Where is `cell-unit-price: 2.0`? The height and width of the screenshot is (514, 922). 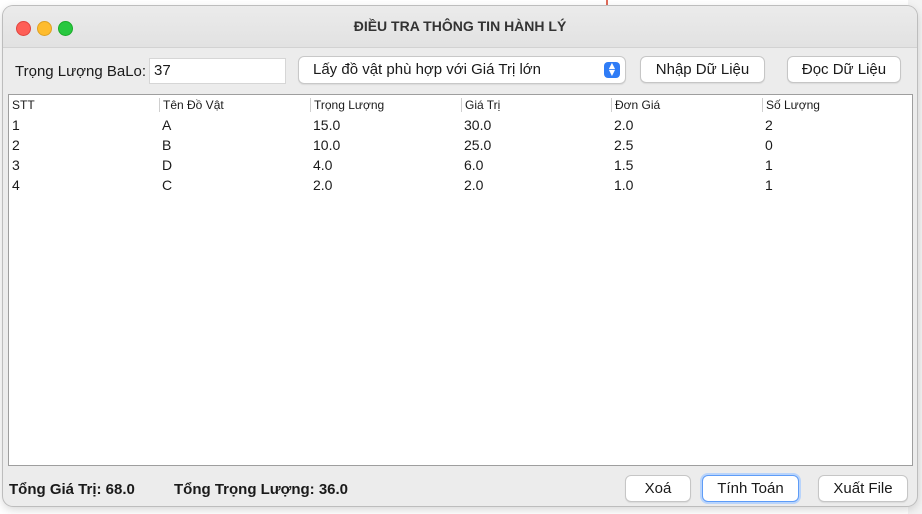
cell-unit-price: 2.0 is located at coordinates (624, 125).